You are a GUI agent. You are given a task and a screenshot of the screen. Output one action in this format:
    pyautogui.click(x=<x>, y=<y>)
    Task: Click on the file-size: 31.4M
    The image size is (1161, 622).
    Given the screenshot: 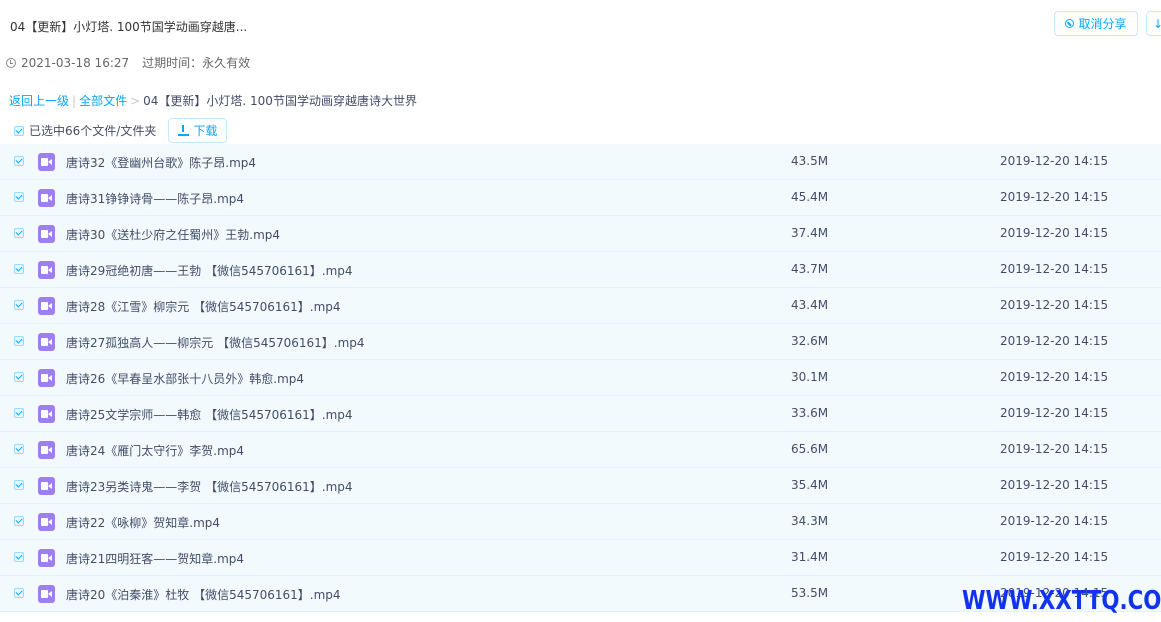 What is the action you would take?
    pyautogui.click(x=810, y=557)
    